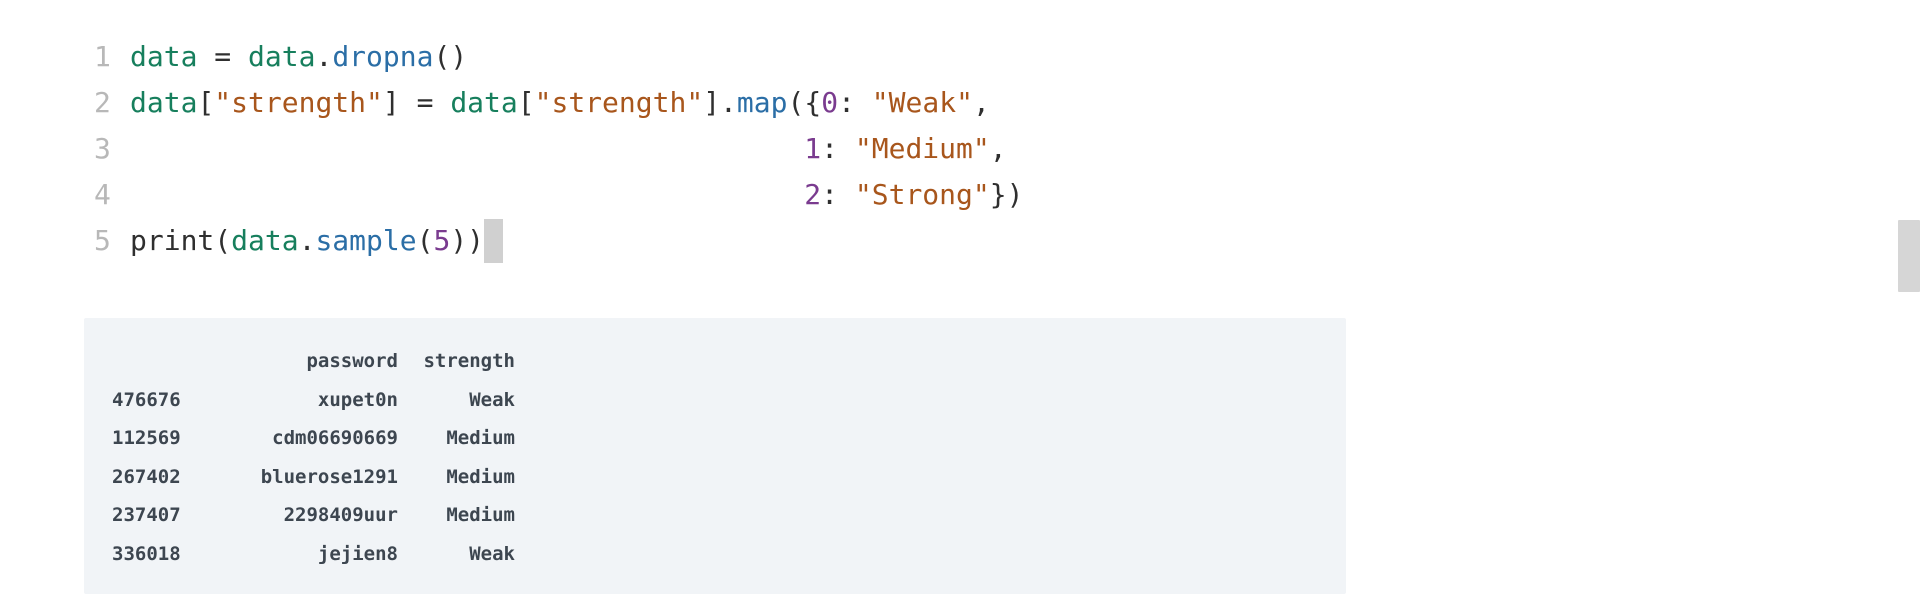 This screenshot has width=1920, height=603. Describe the element at coordinates (102, 102) in the screenshot. I see `line-number: 2` at that location.